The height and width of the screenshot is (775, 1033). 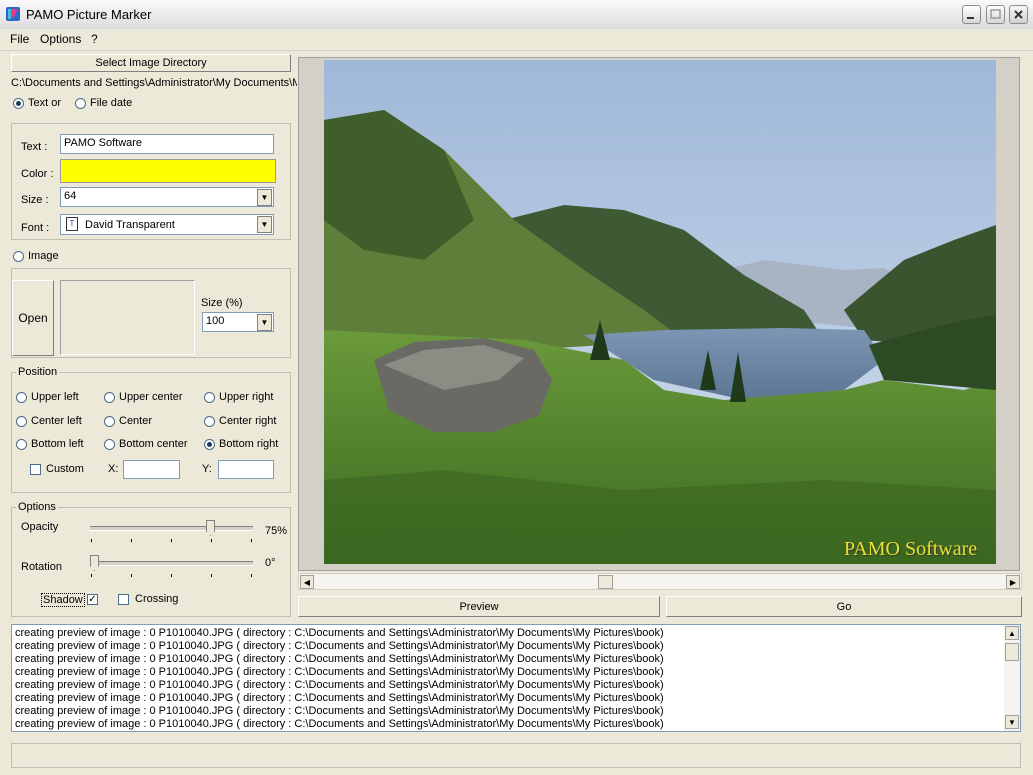 I want to click on font-dropdown-arrow-icon: ▼, so click(x=264, y=224).